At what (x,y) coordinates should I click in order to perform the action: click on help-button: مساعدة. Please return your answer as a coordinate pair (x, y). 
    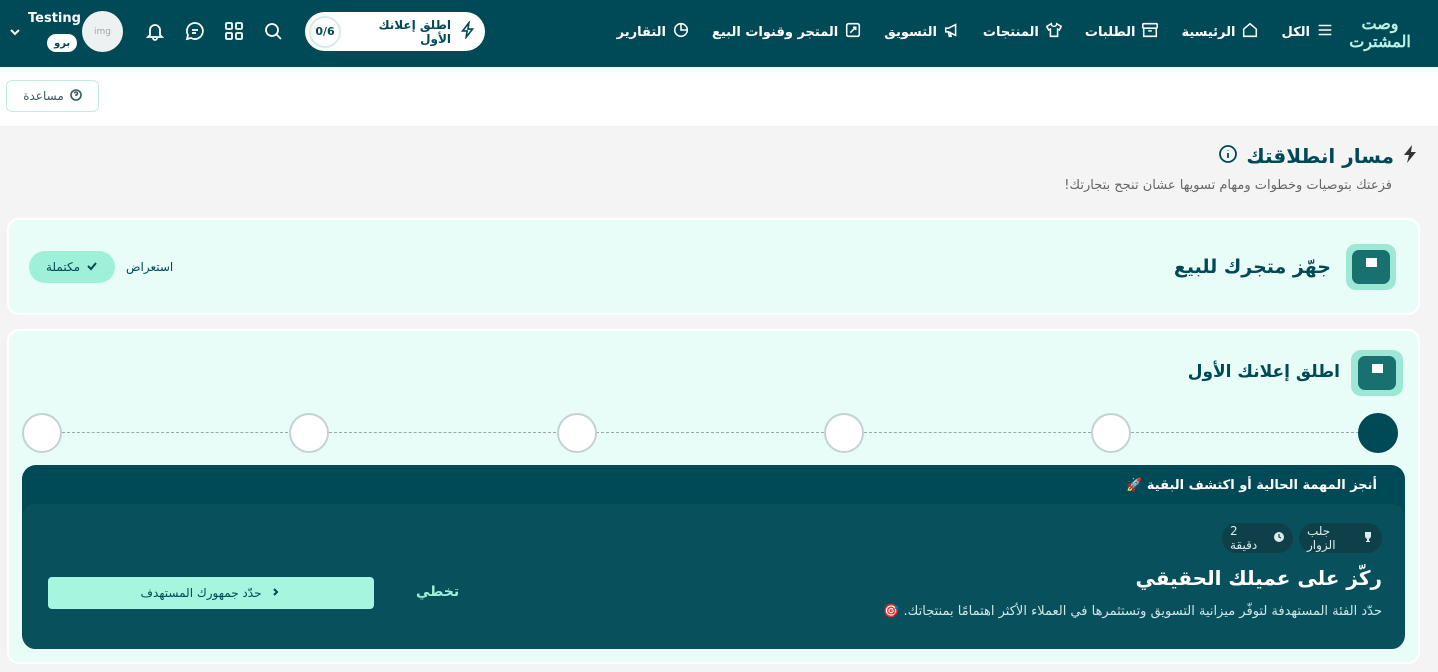
    Looking at the image, I should click on (52, 96).